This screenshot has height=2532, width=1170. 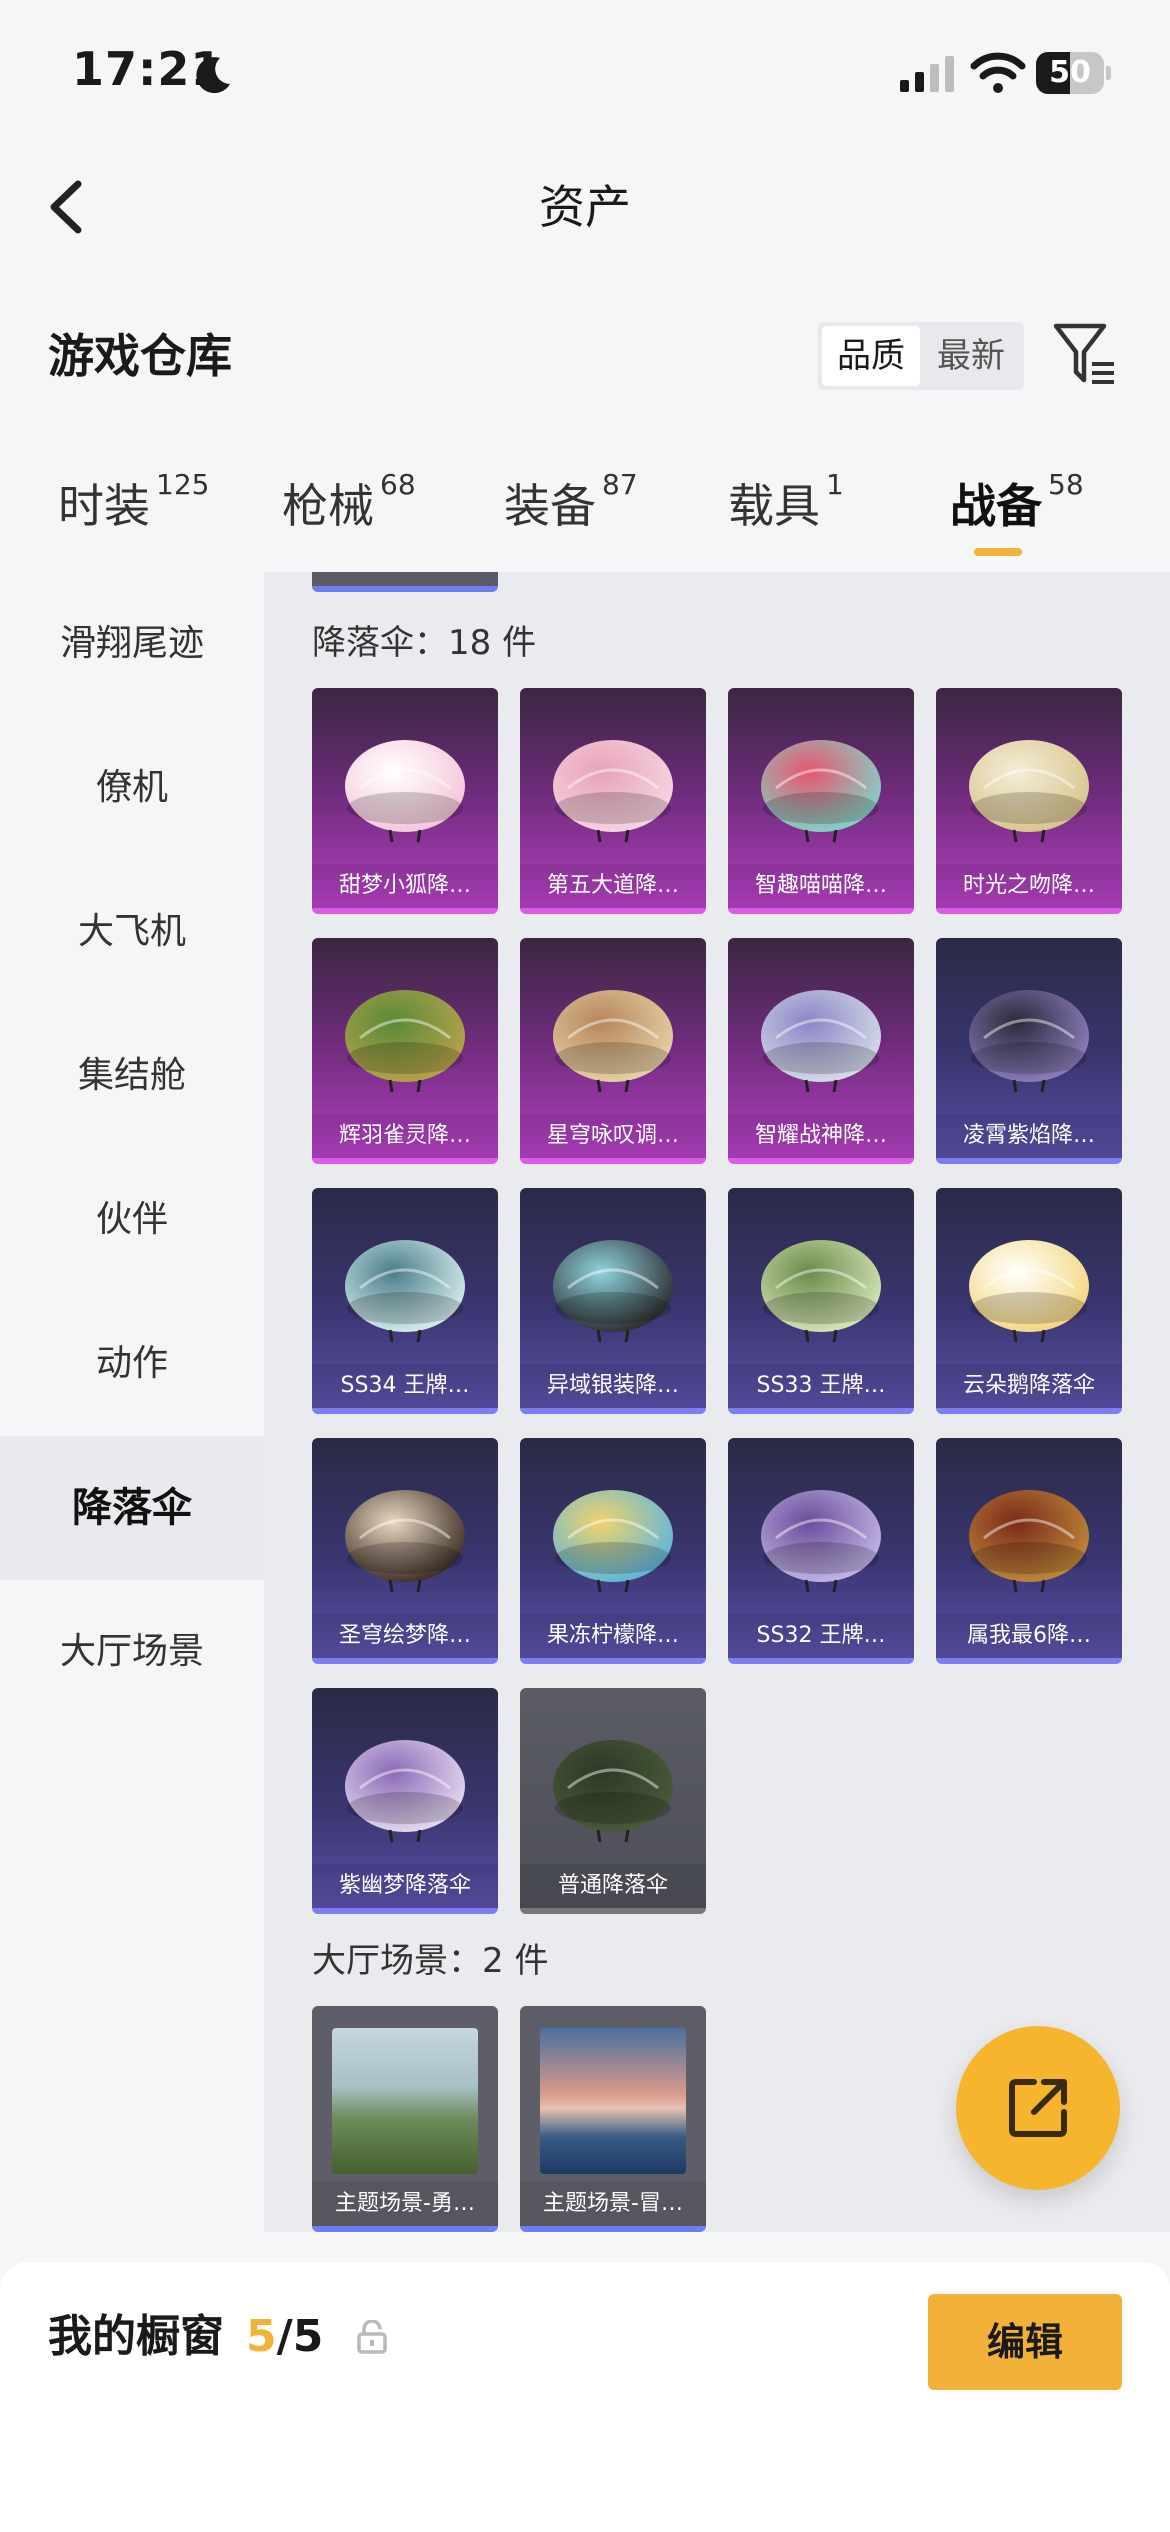 What do you see at coordinates (300, 2336) in the screenshot?
I see `showcase-total: /5` at bounding box center [300, 2336].